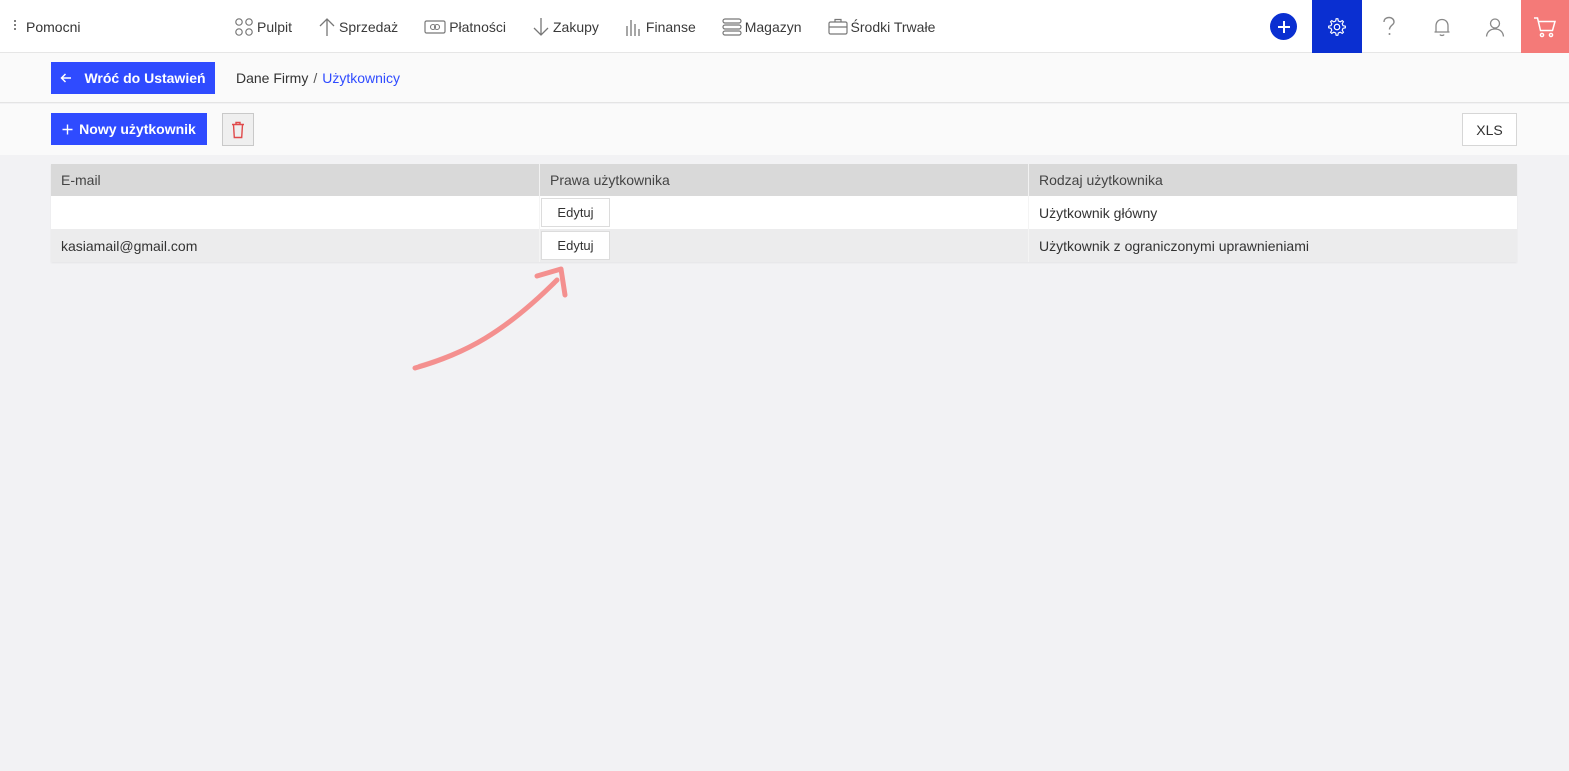  What do you see at coordinates (633, 27) in the screenshot?
I see `bar-chart-icon` at bounding box center [633, 27].